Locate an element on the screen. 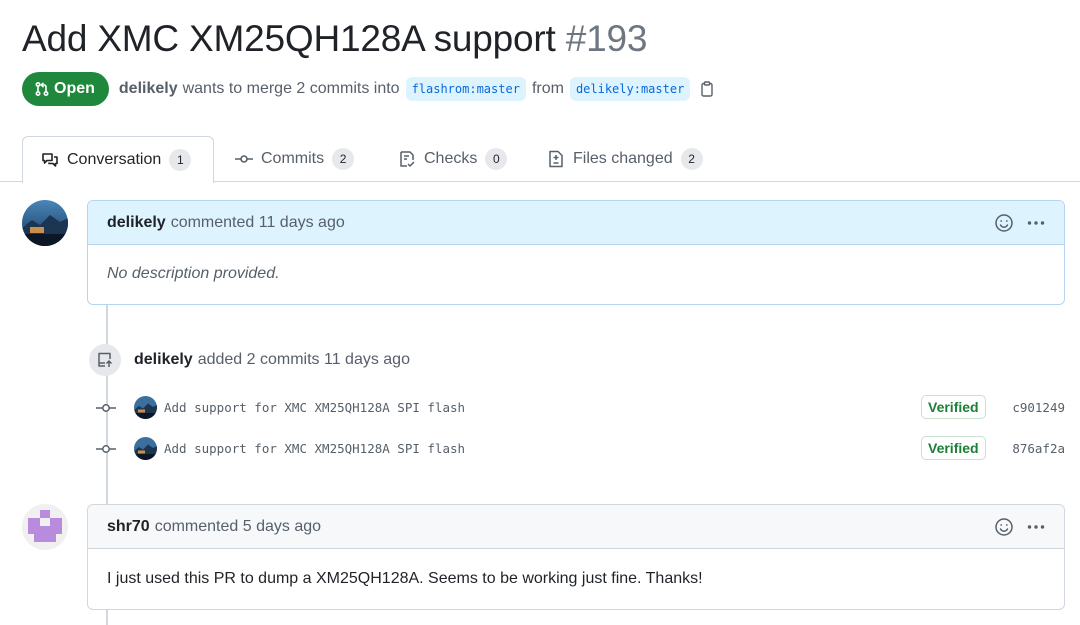 This screenshot has height=625, width=1080. tab-conversation-count: 1 is located at coordinates (180, 160).